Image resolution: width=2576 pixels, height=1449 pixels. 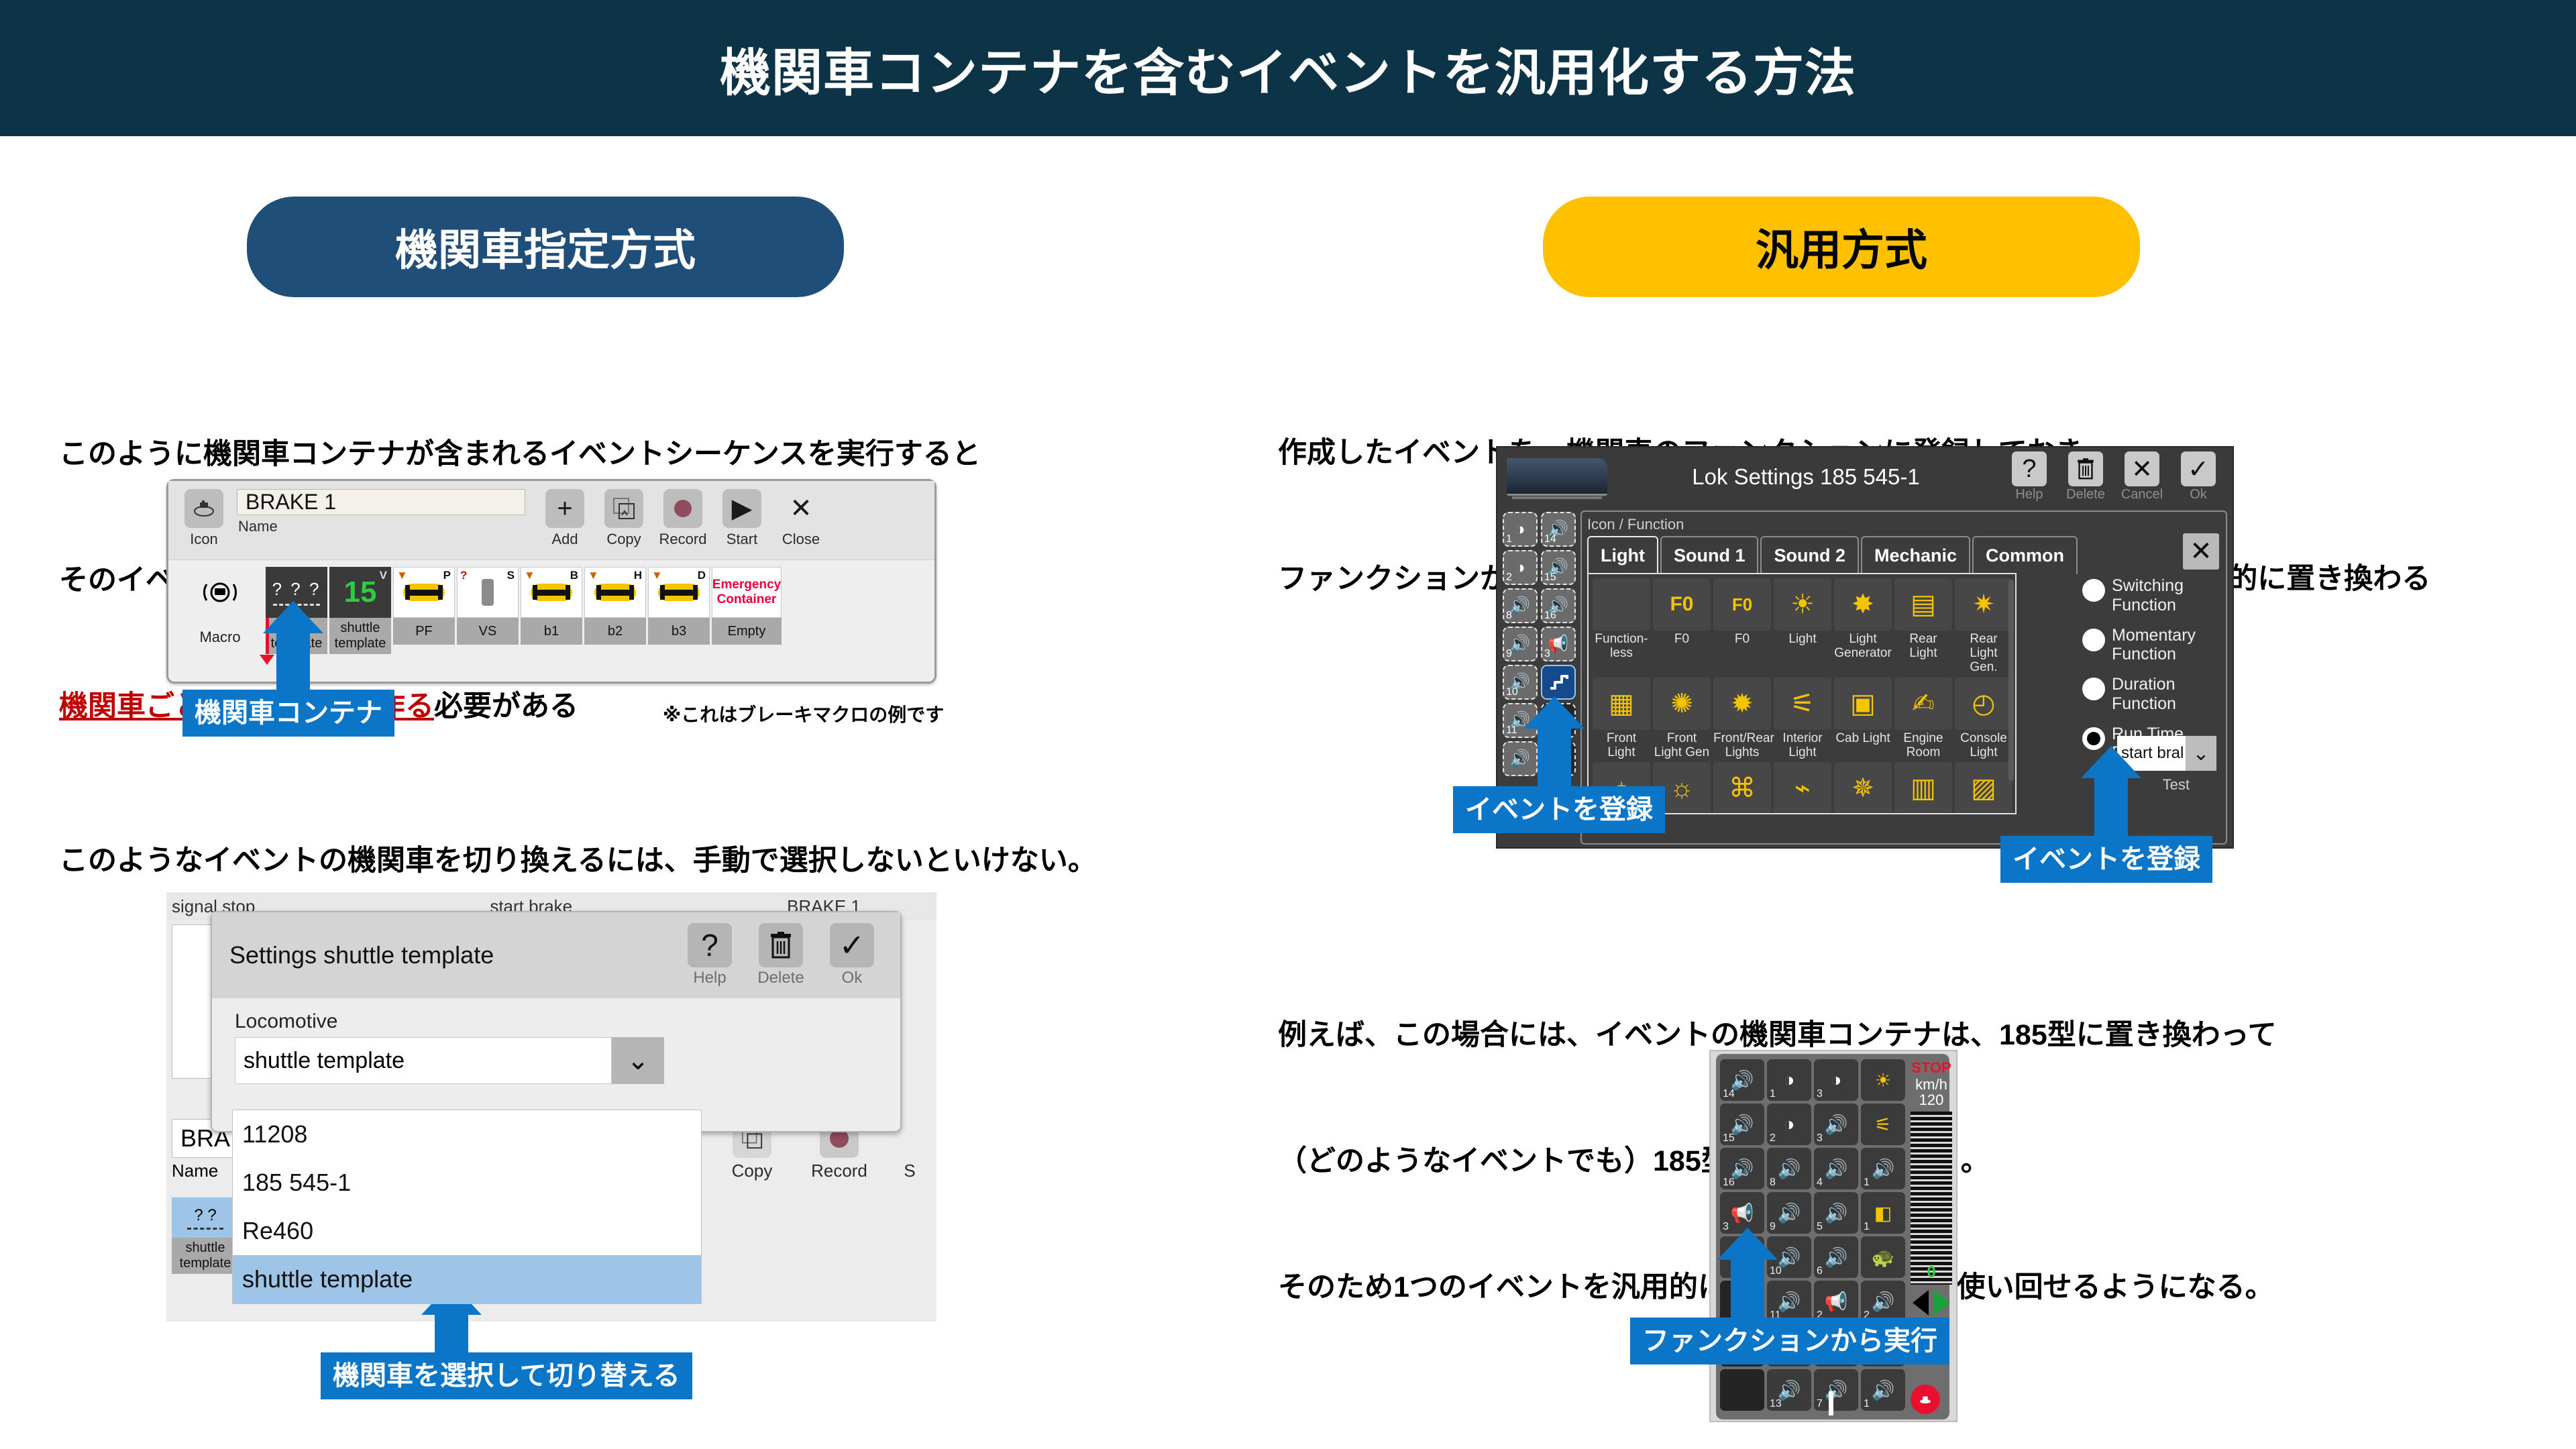 I want to click on icon-cell: ✹ Front/Rear Lights, so click(x=1743, y=718).